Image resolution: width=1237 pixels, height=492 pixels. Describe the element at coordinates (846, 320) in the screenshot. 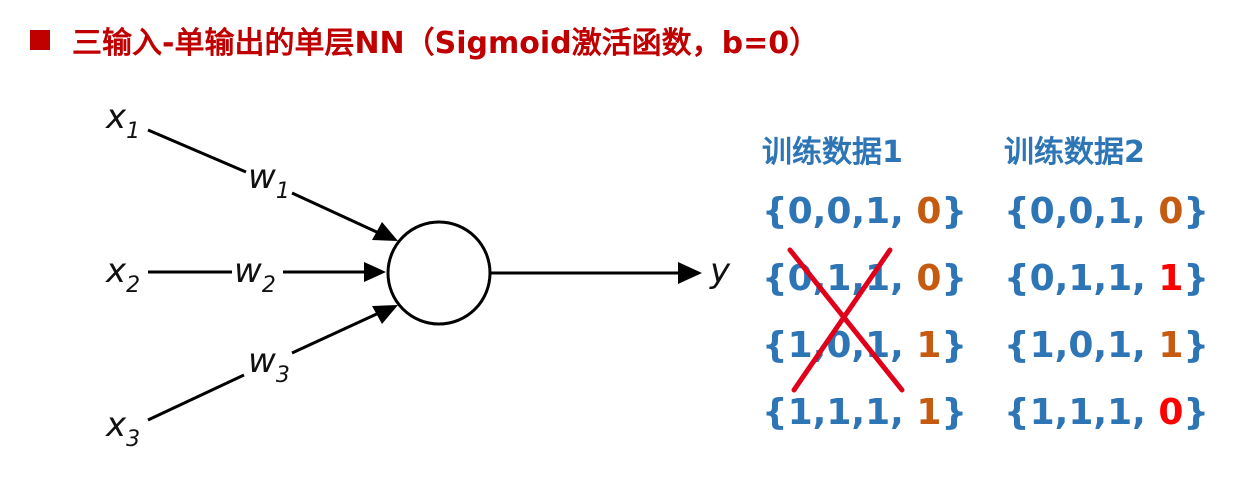

I see `cross-out-mark-icon` at that location.